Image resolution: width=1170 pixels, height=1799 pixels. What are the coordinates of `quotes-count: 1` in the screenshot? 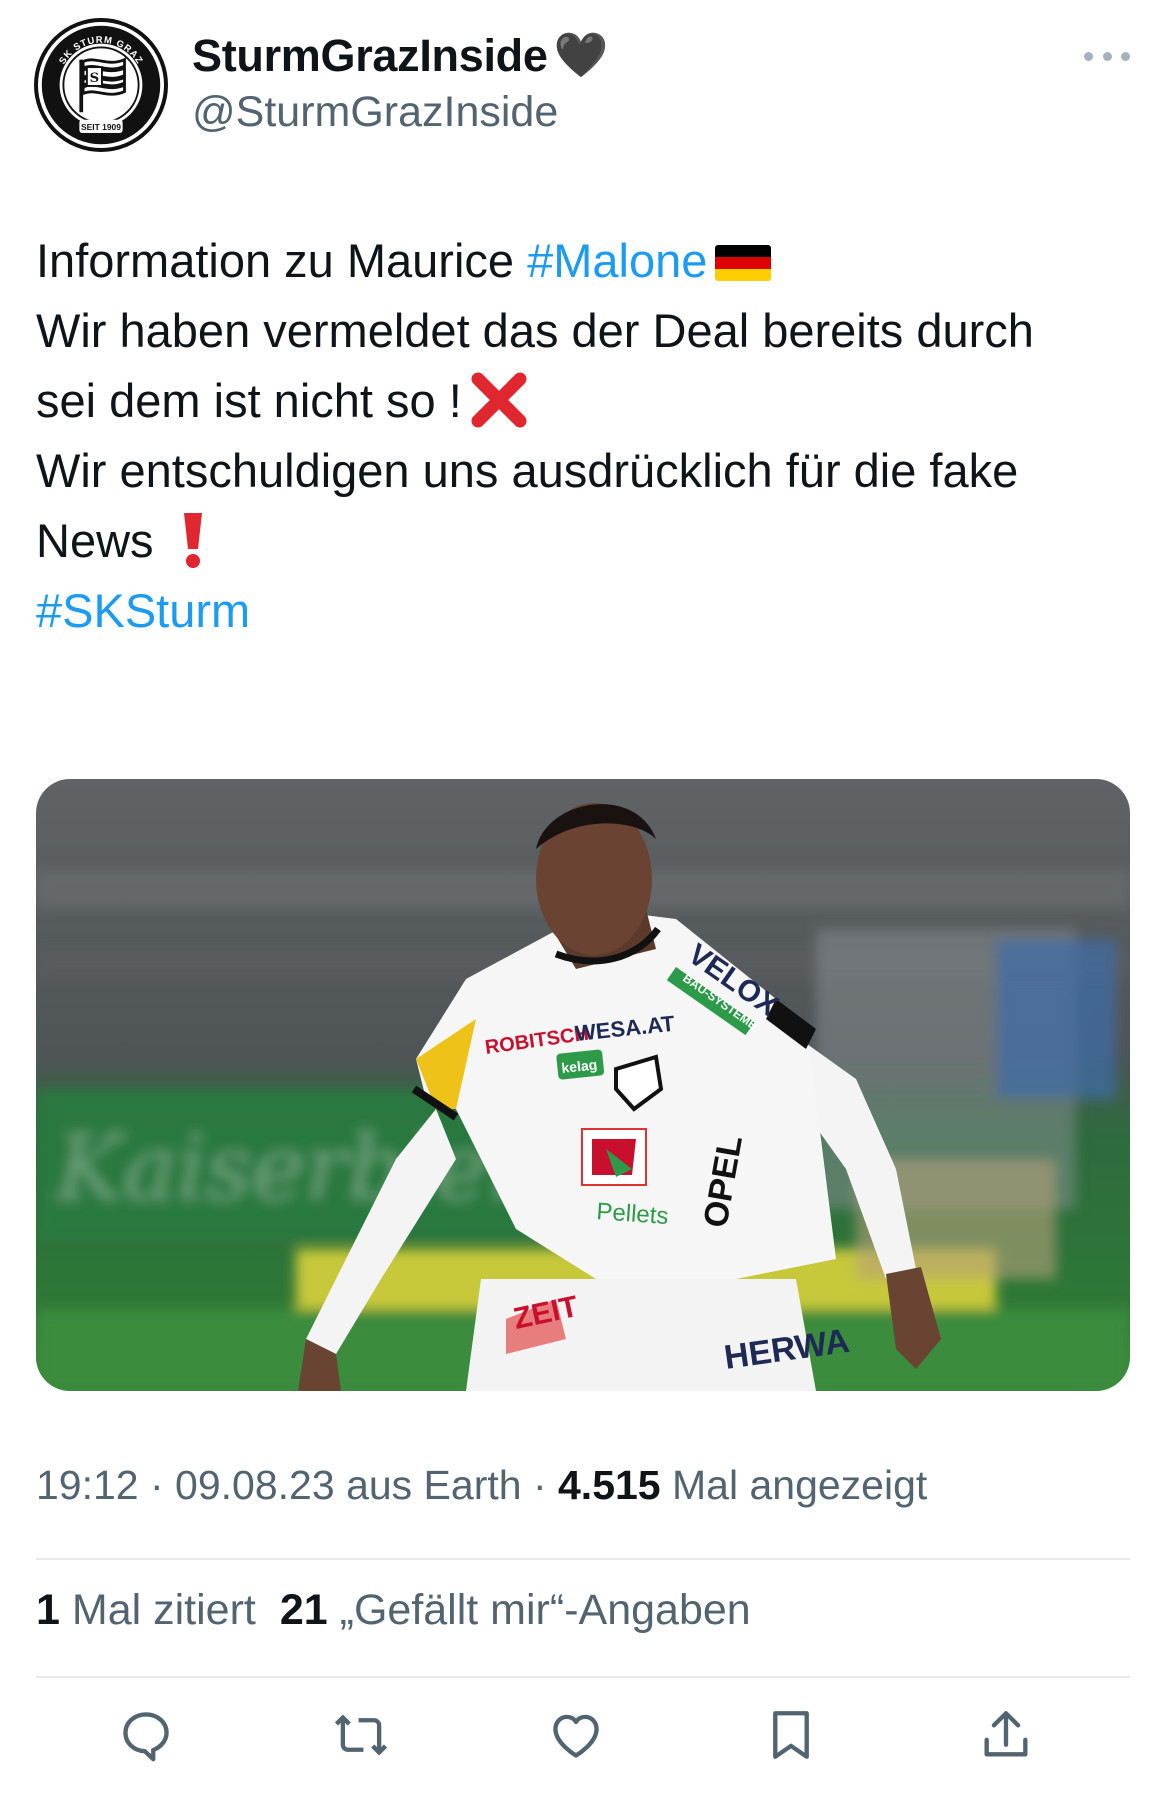 It's located at (48, 1610).